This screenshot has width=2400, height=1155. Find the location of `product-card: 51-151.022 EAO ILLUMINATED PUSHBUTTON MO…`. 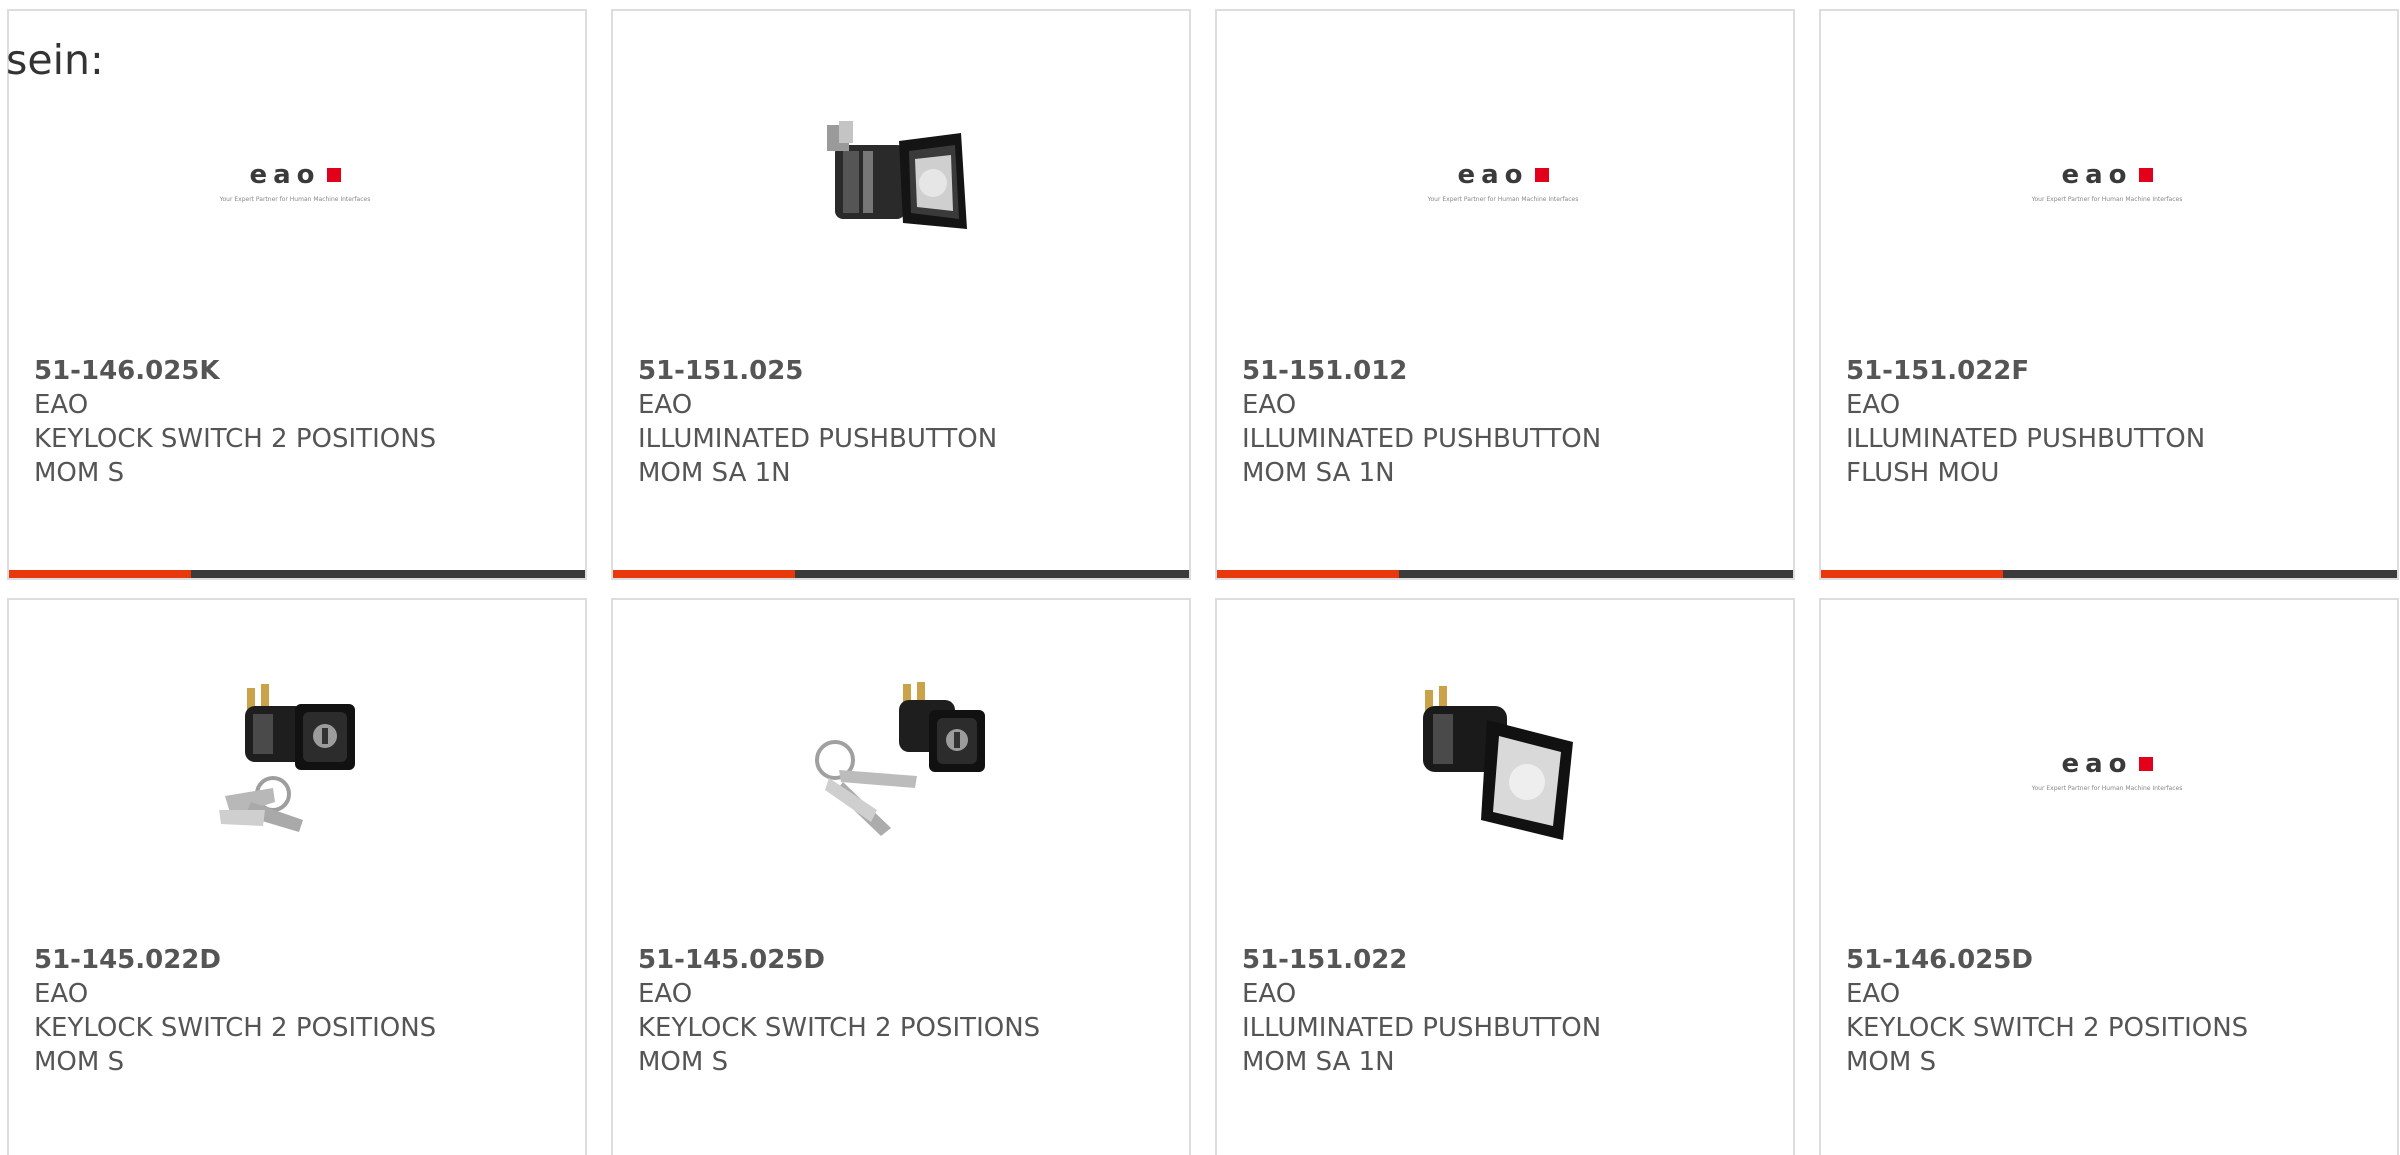

product-card: 51-151.022 EAO ILLUMINATED PUSHBUTTON MO… is located at coordinates (1505, 876).